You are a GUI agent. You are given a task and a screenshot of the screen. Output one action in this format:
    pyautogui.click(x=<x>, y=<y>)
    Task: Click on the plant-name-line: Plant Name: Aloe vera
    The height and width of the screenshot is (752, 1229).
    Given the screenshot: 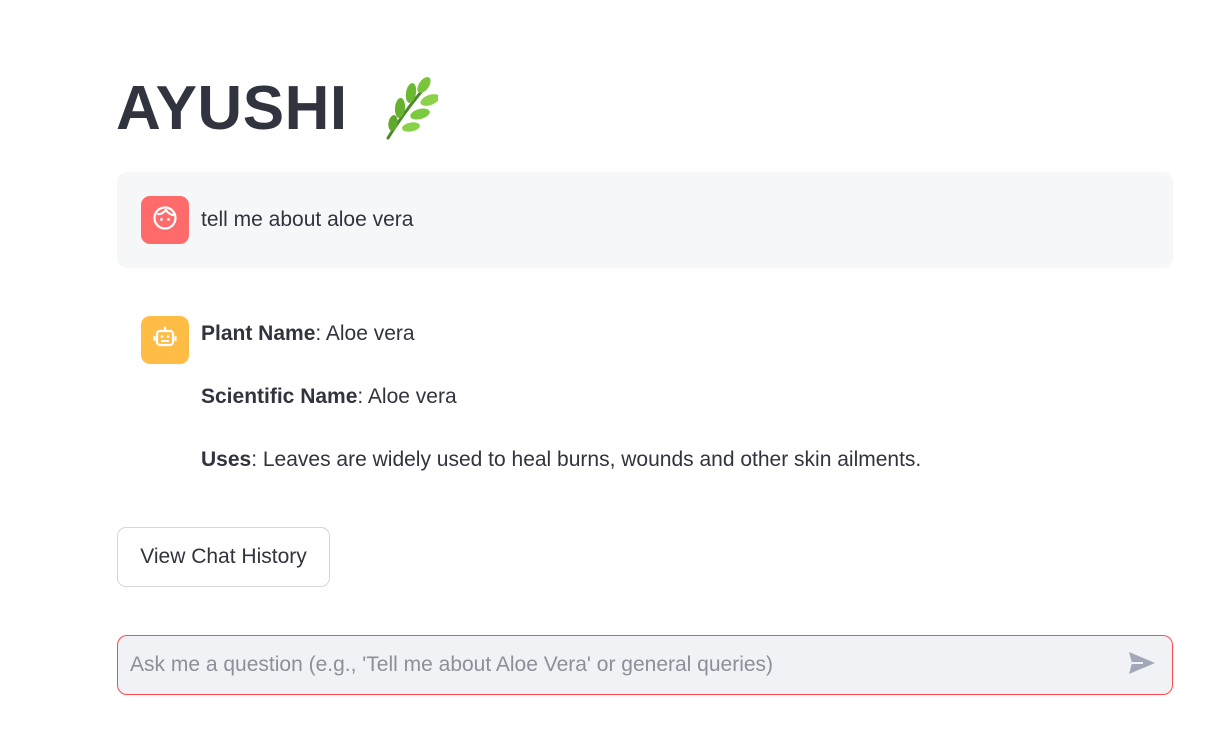 What is the action you would take?
    pyautogui.click(x=561, y=334)
    